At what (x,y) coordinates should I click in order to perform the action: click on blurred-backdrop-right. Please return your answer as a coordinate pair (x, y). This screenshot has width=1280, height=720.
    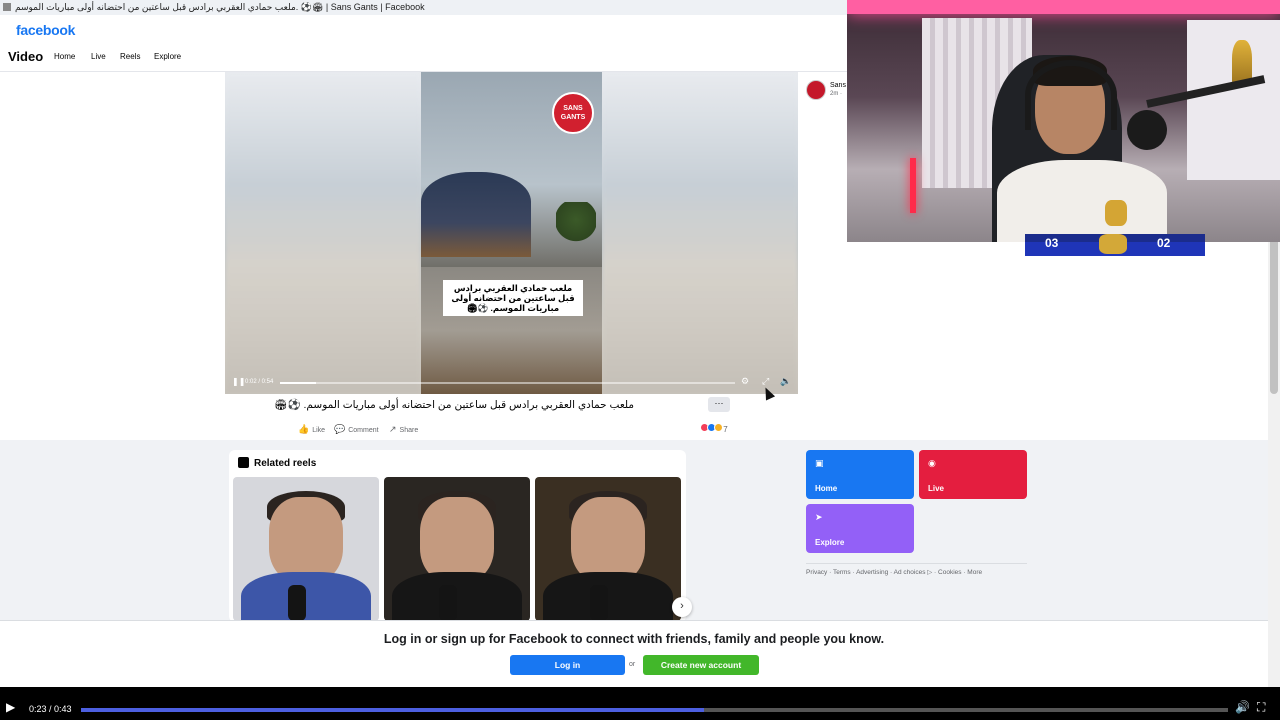
    Looking at the image, I should click on (700, 233).